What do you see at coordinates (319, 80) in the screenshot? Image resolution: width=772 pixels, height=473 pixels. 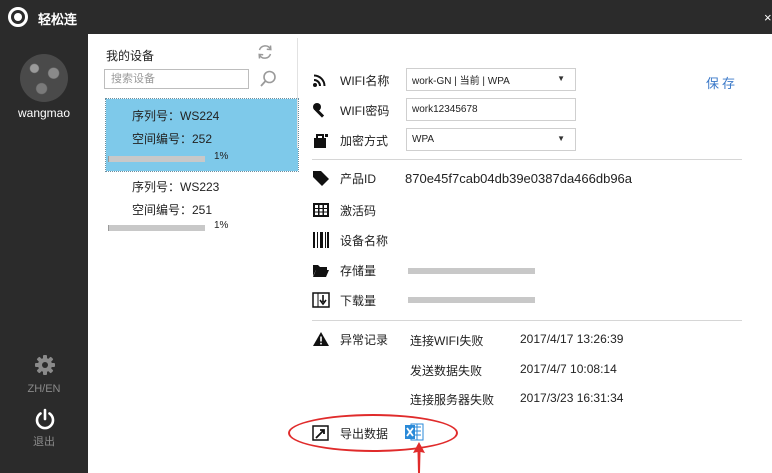 I see `wifi-icon` at bounding box center [319, 80].